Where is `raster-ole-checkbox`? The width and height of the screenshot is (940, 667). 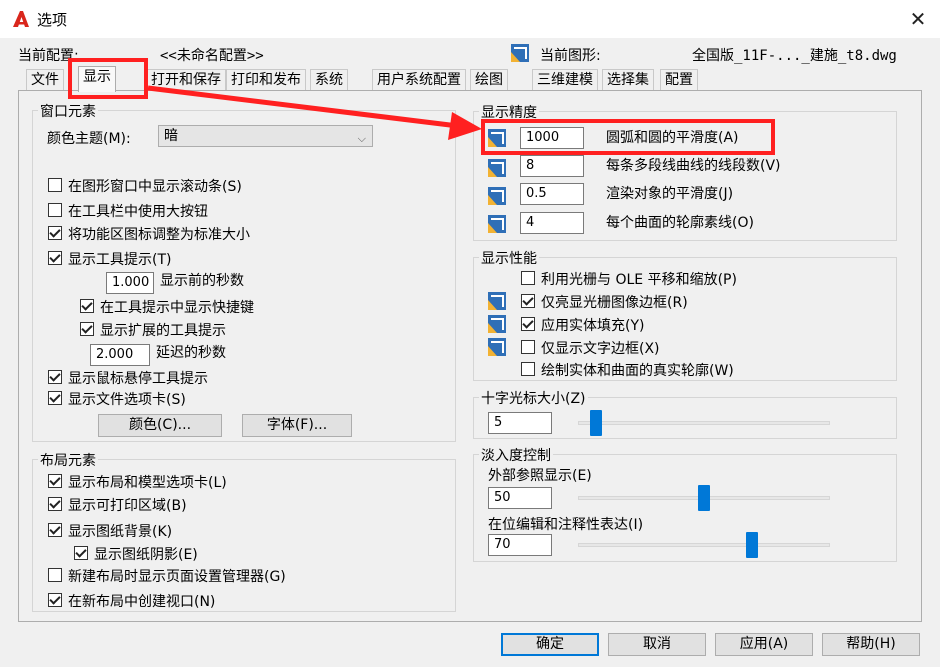
raster-ole-checkbox is located at coordinates (528, 278).